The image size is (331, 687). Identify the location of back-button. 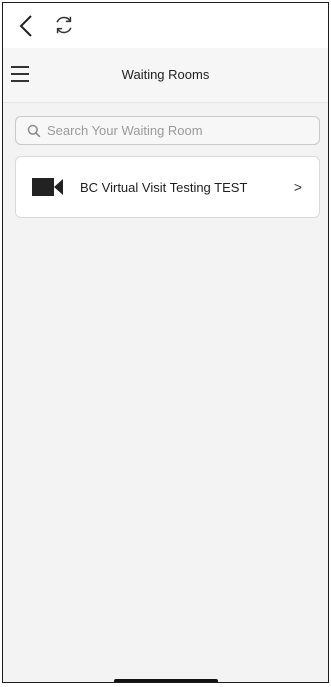
(26, 26).